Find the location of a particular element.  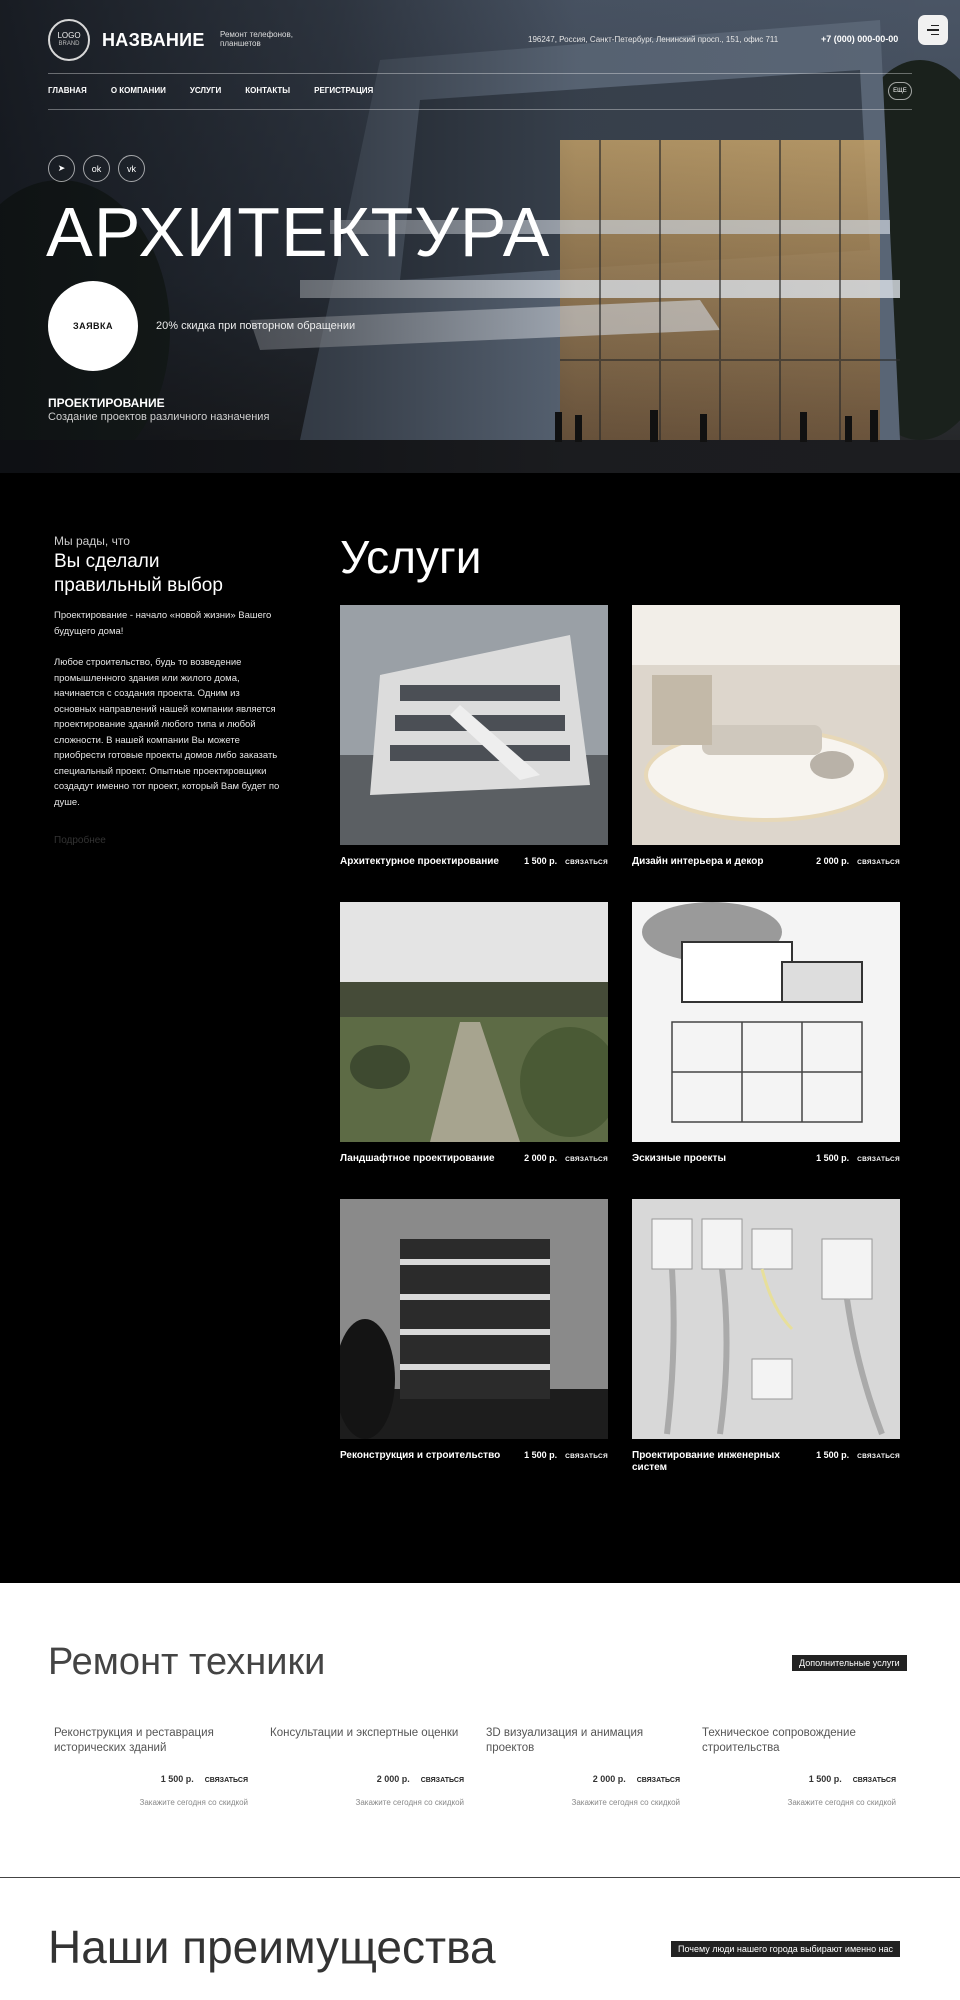

menu-icon is located at coordinates (933, 30).